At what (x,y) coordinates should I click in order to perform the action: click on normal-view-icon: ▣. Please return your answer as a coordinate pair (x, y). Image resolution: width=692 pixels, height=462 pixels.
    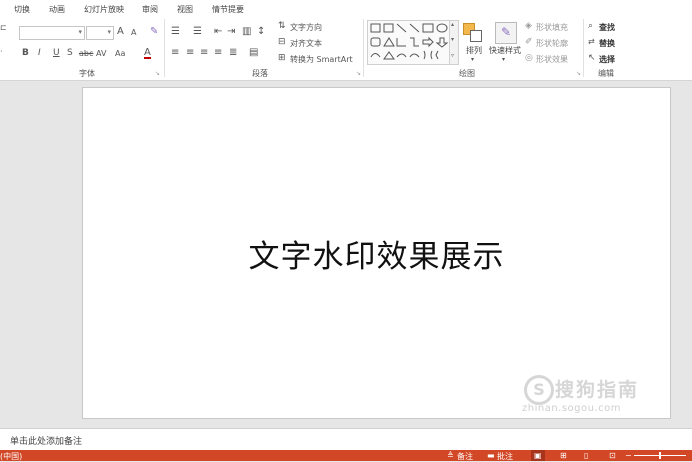
    Looking at the image, I should click on (538, 455).